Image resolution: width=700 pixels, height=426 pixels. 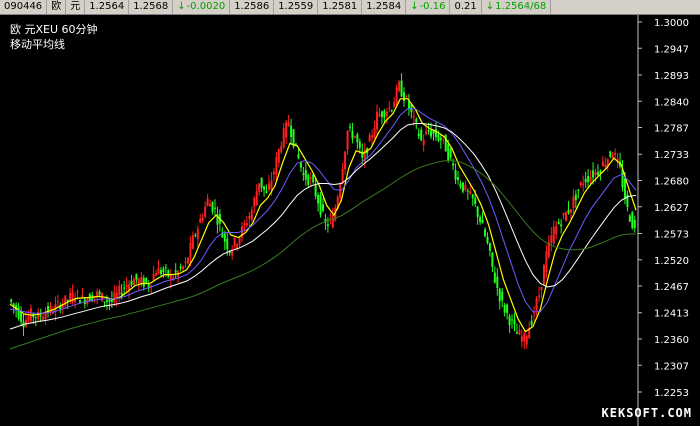 I want to click on down-arrow-icon: ↓, so click(x=181, y=6).